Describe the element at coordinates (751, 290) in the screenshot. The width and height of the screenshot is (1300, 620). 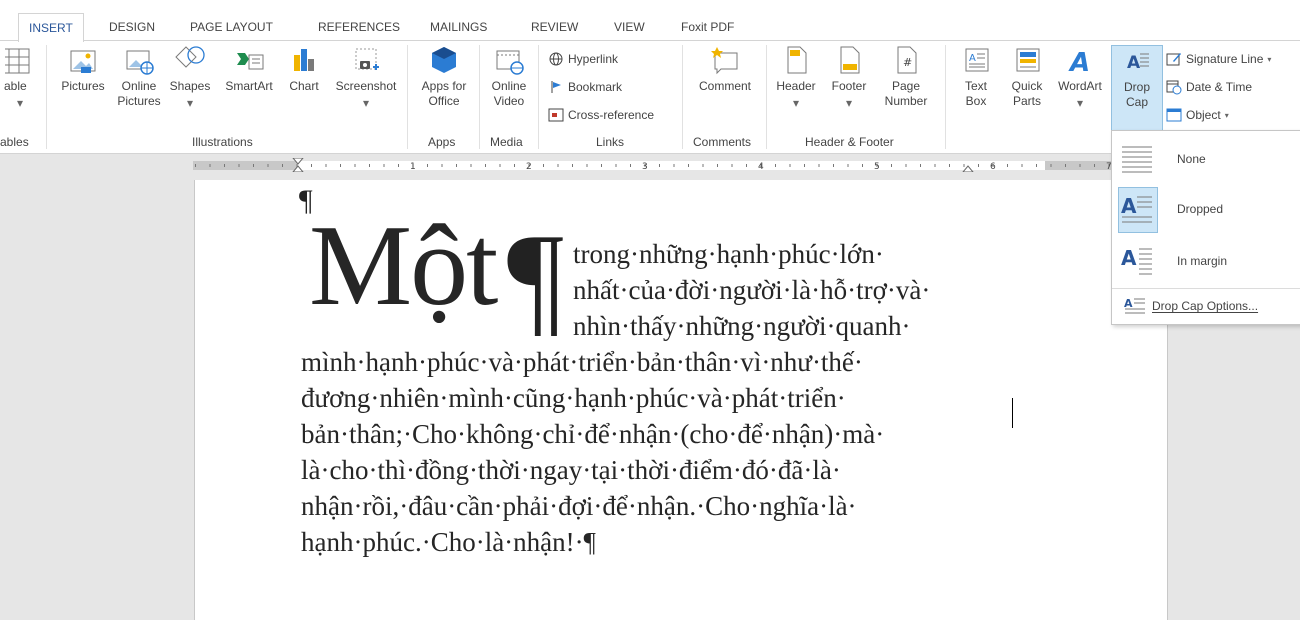
I see `document-line: nhất·của·đời·người·là·hỗ·trợ·và·` at that location.